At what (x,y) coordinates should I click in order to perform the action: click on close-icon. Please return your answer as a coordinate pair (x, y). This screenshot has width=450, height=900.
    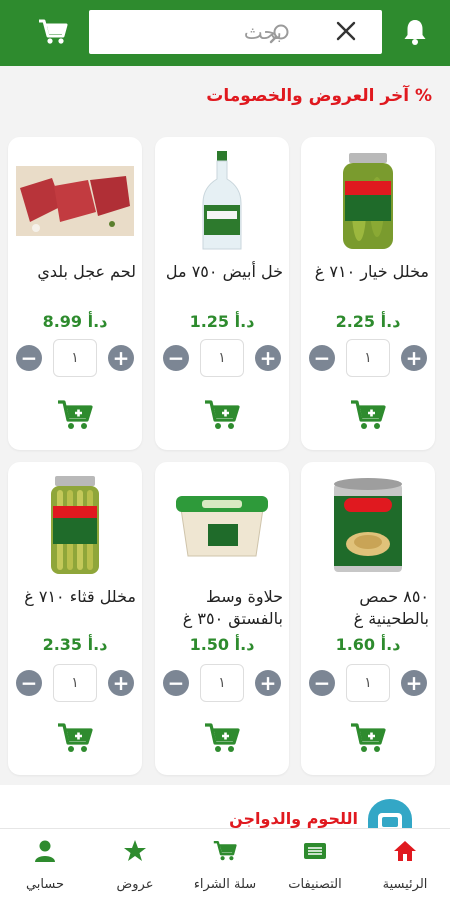
    Looking at the image, I should click on (346, 31).